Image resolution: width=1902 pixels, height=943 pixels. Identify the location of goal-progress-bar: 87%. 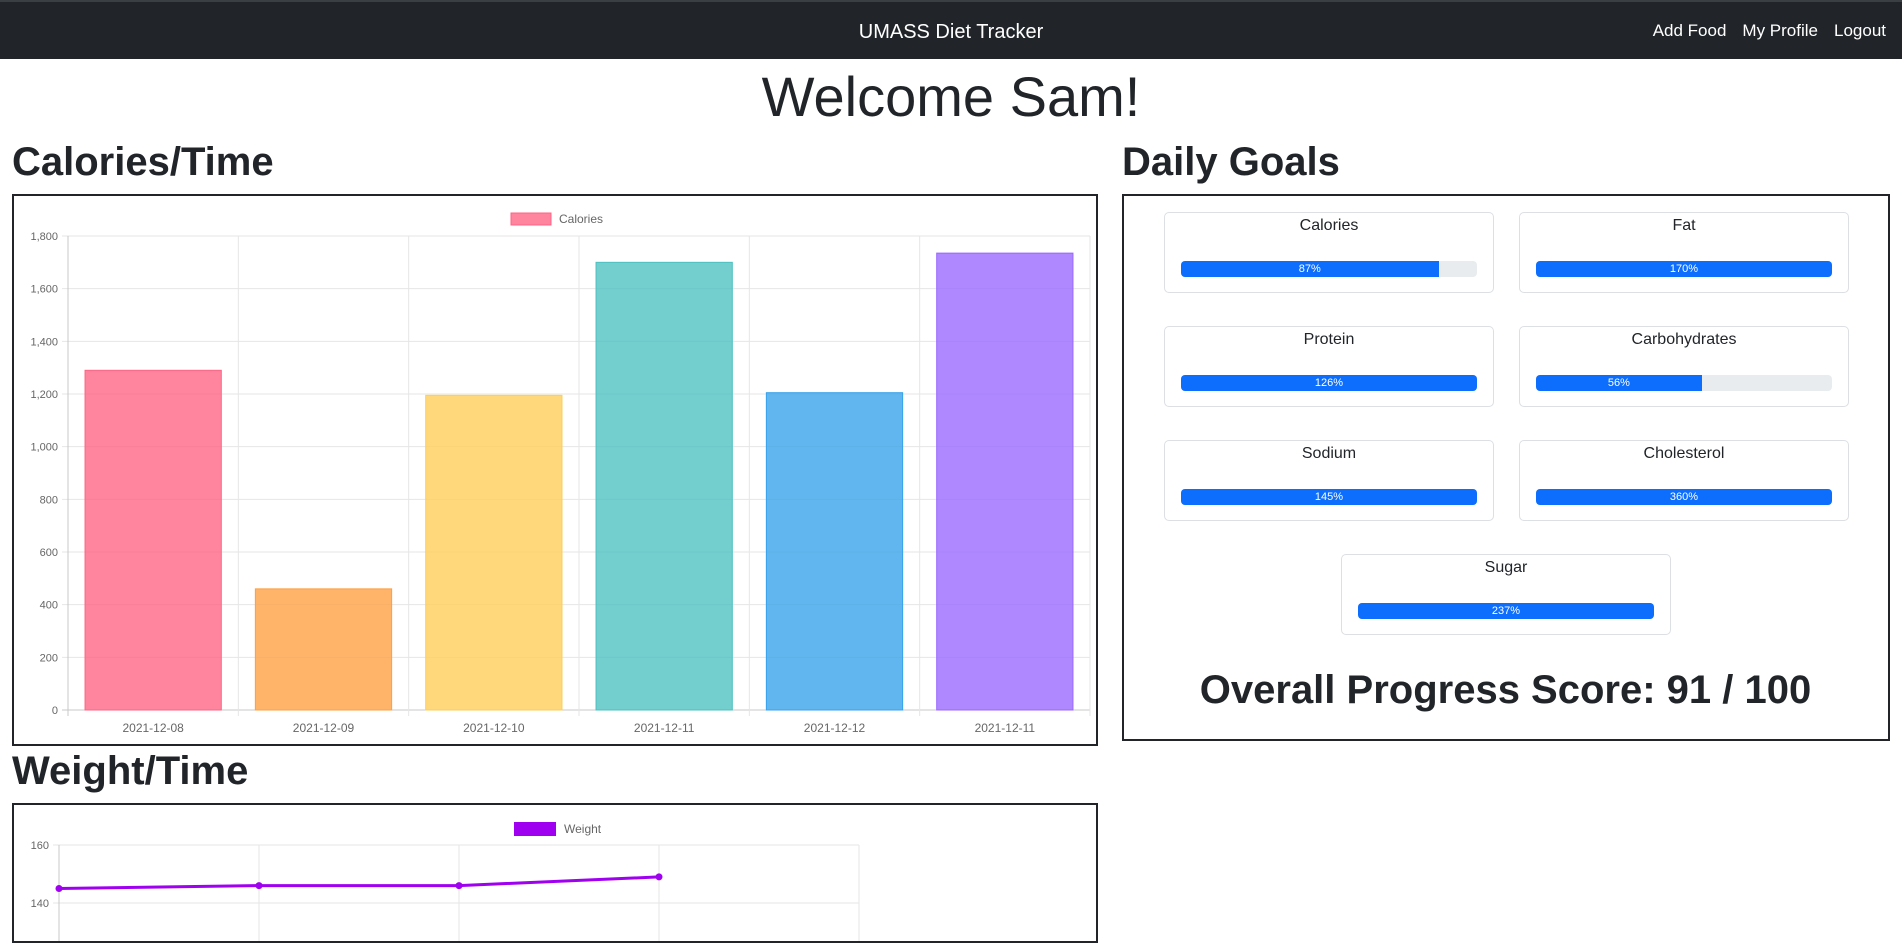
(1329, 269).